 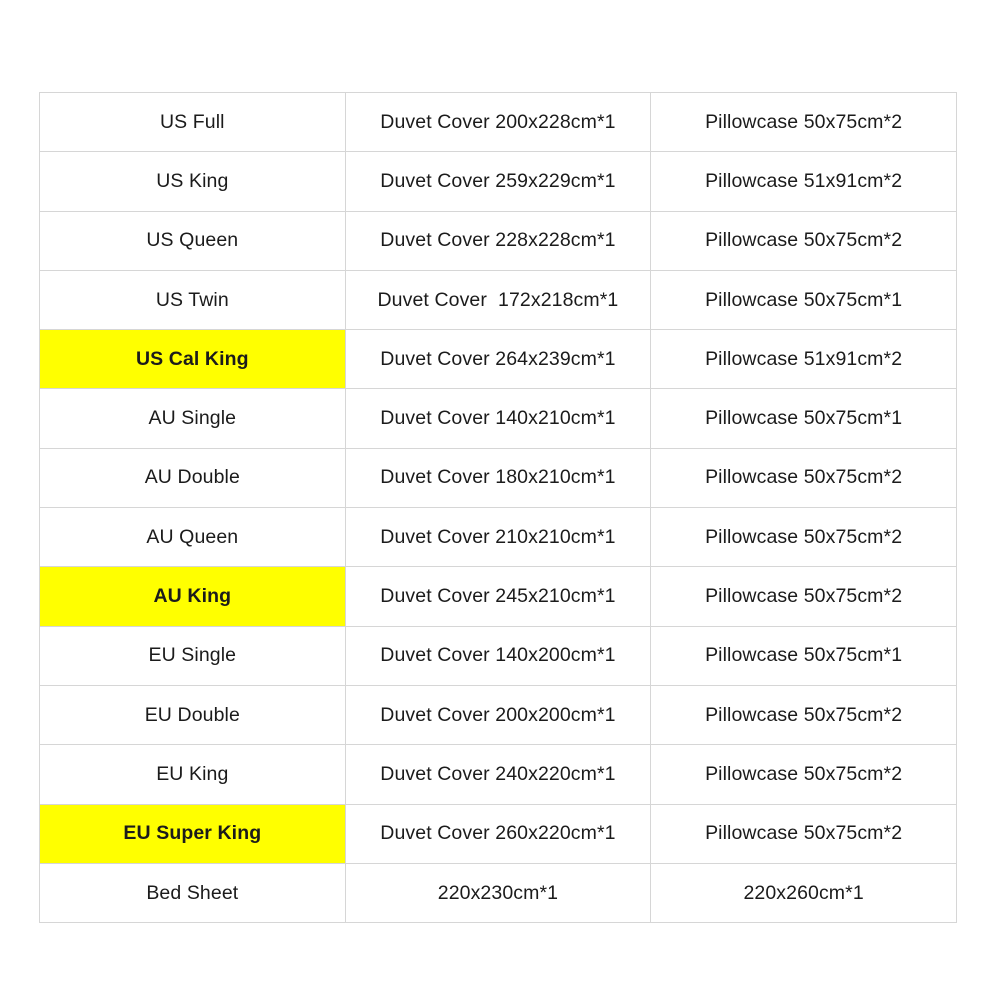 What do you see at coordinates (192, 300) in the screenshot?
I see `cell-size-name: US Twin` at bounding box center [192, 300].